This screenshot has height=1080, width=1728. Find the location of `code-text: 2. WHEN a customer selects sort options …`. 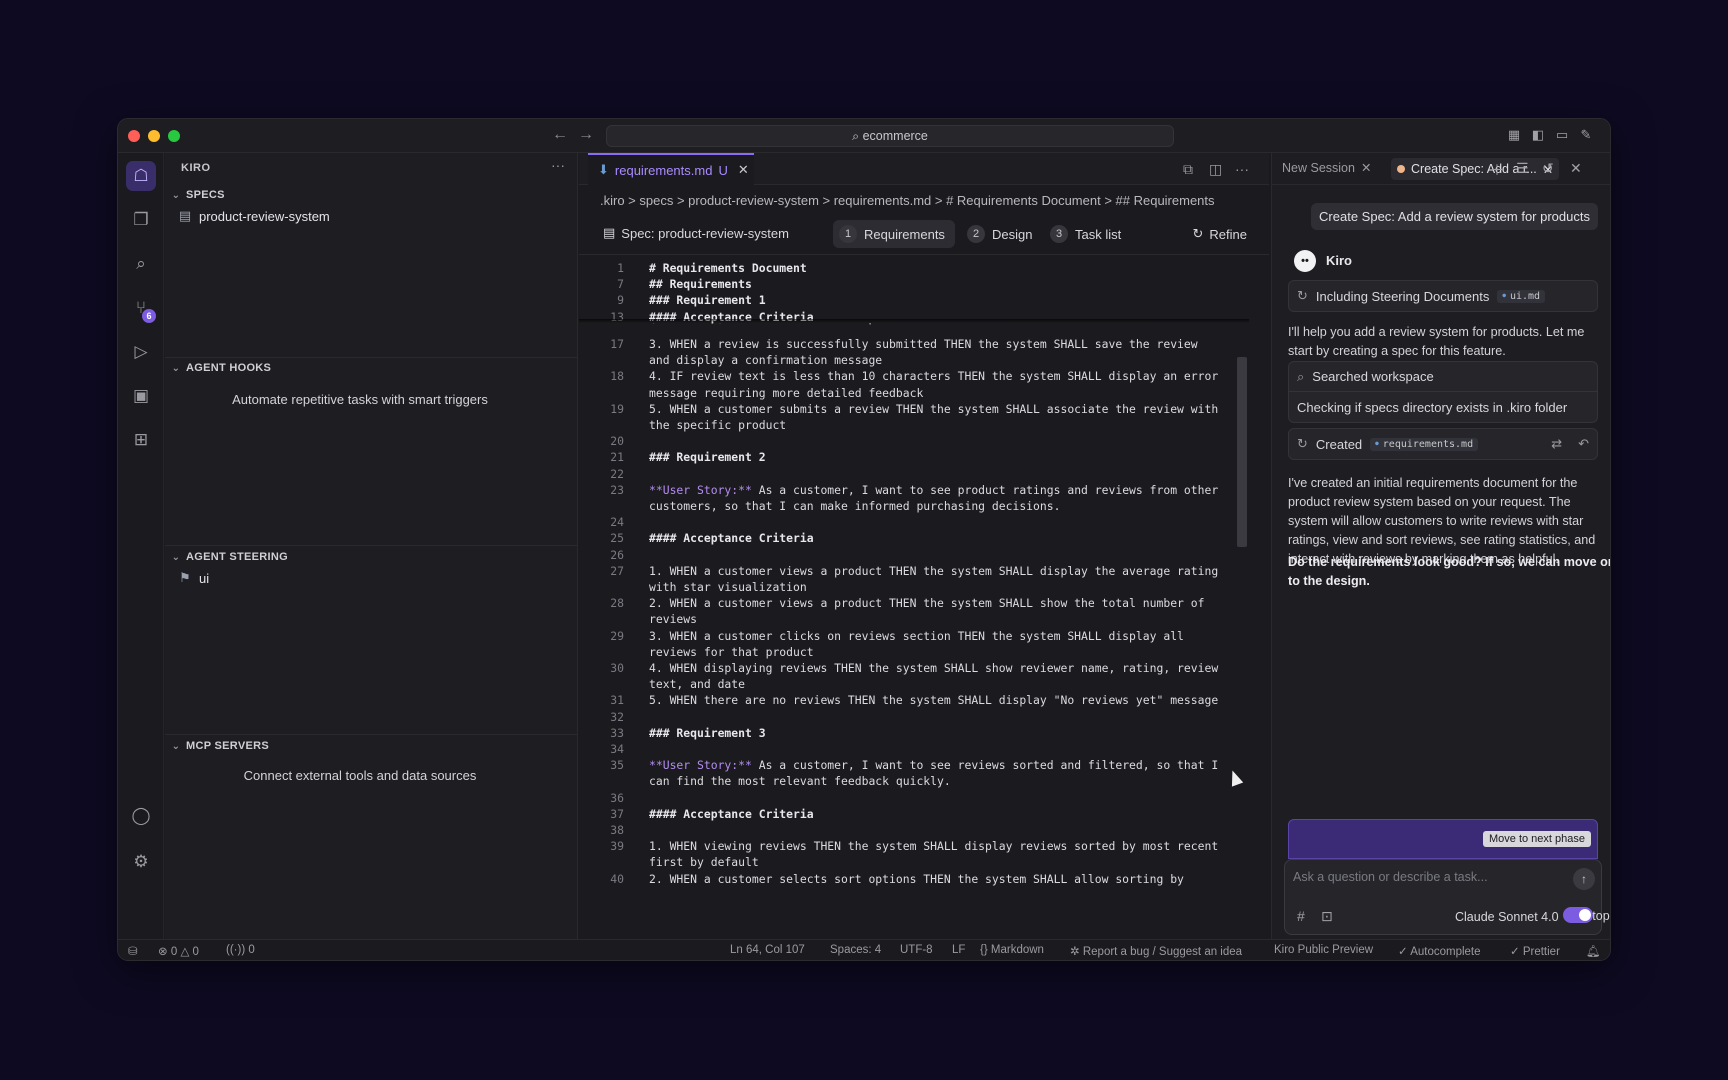

code-text: 2. WHEN a customer selects sort options … is located at coordinates (916, 878).